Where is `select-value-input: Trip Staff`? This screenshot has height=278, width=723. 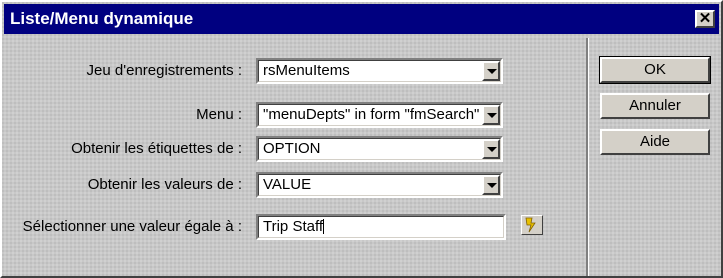
select-value-input: Trip Staff is located at coordinates (381, 227).